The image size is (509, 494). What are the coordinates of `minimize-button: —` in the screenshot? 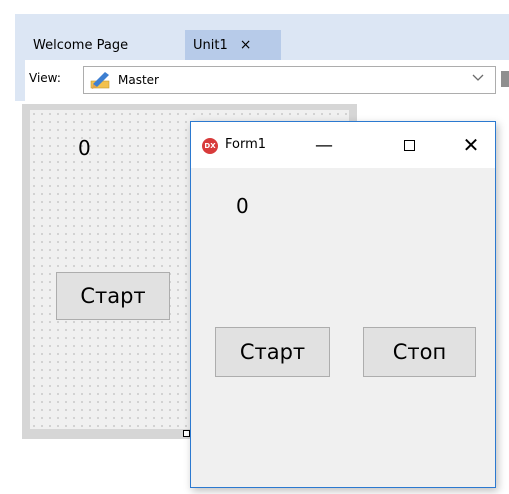 It's located at (324, 145).